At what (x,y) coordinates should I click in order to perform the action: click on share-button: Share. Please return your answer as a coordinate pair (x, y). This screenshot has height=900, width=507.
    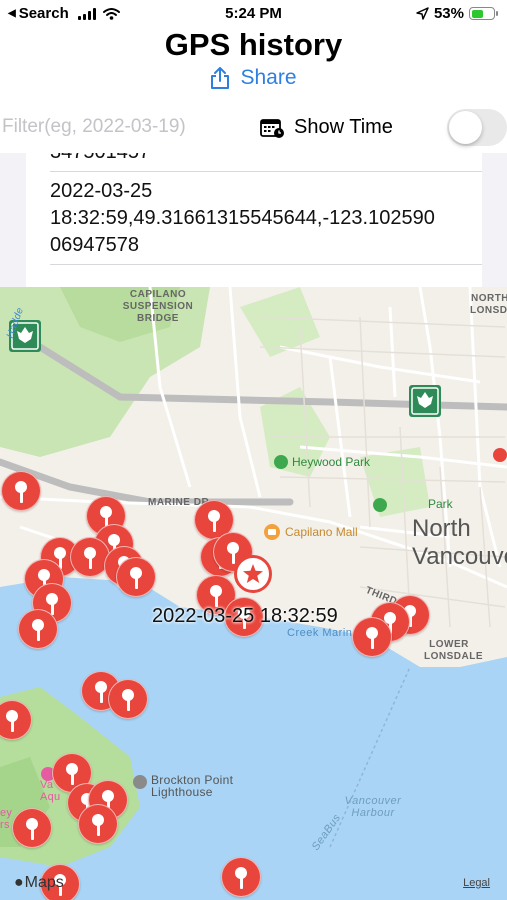
    Looking at the image, I should click on (253, 78).